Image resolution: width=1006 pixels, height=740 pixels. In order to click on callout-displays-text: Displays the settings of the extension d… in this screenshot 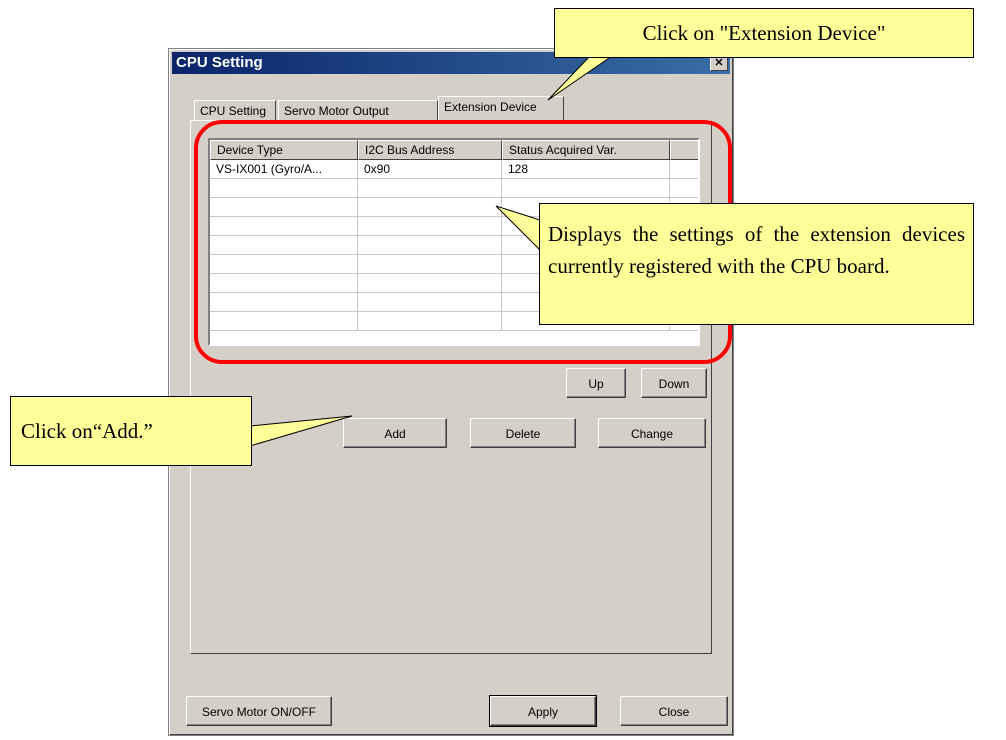, I will do `click(756, 250)`.